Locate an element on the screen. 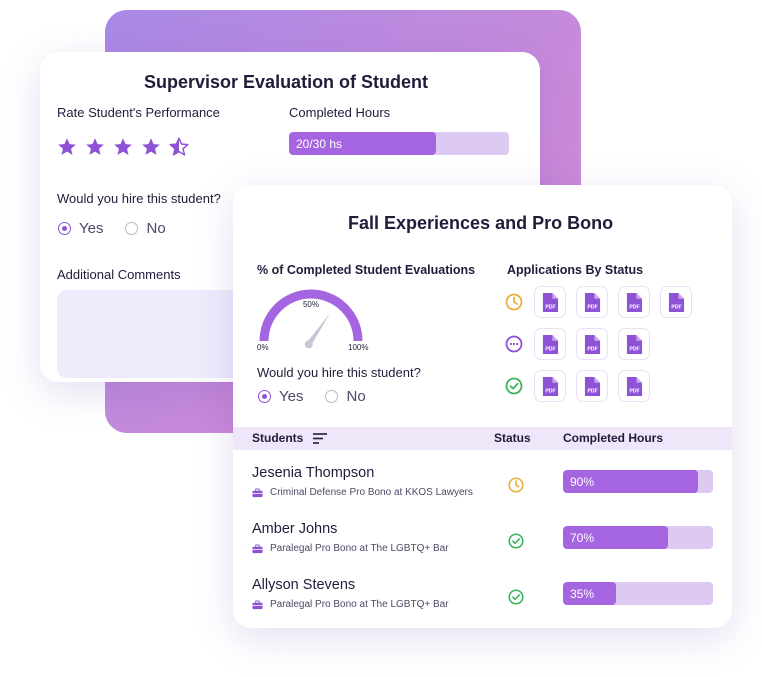 Image resolution: width=762 pixels, height=677 pixels. applications-label: Applications By Status is located at coordinates (575, 270).